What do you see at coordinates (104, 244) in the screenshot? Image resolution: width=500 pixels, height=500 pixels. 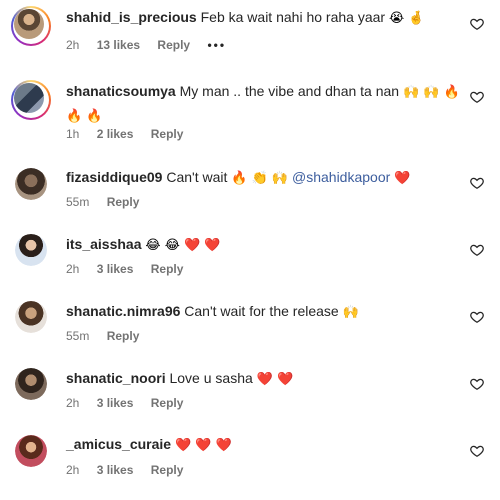 I see `comment-username: its_aisshaa` at bounding box center [104, 244].